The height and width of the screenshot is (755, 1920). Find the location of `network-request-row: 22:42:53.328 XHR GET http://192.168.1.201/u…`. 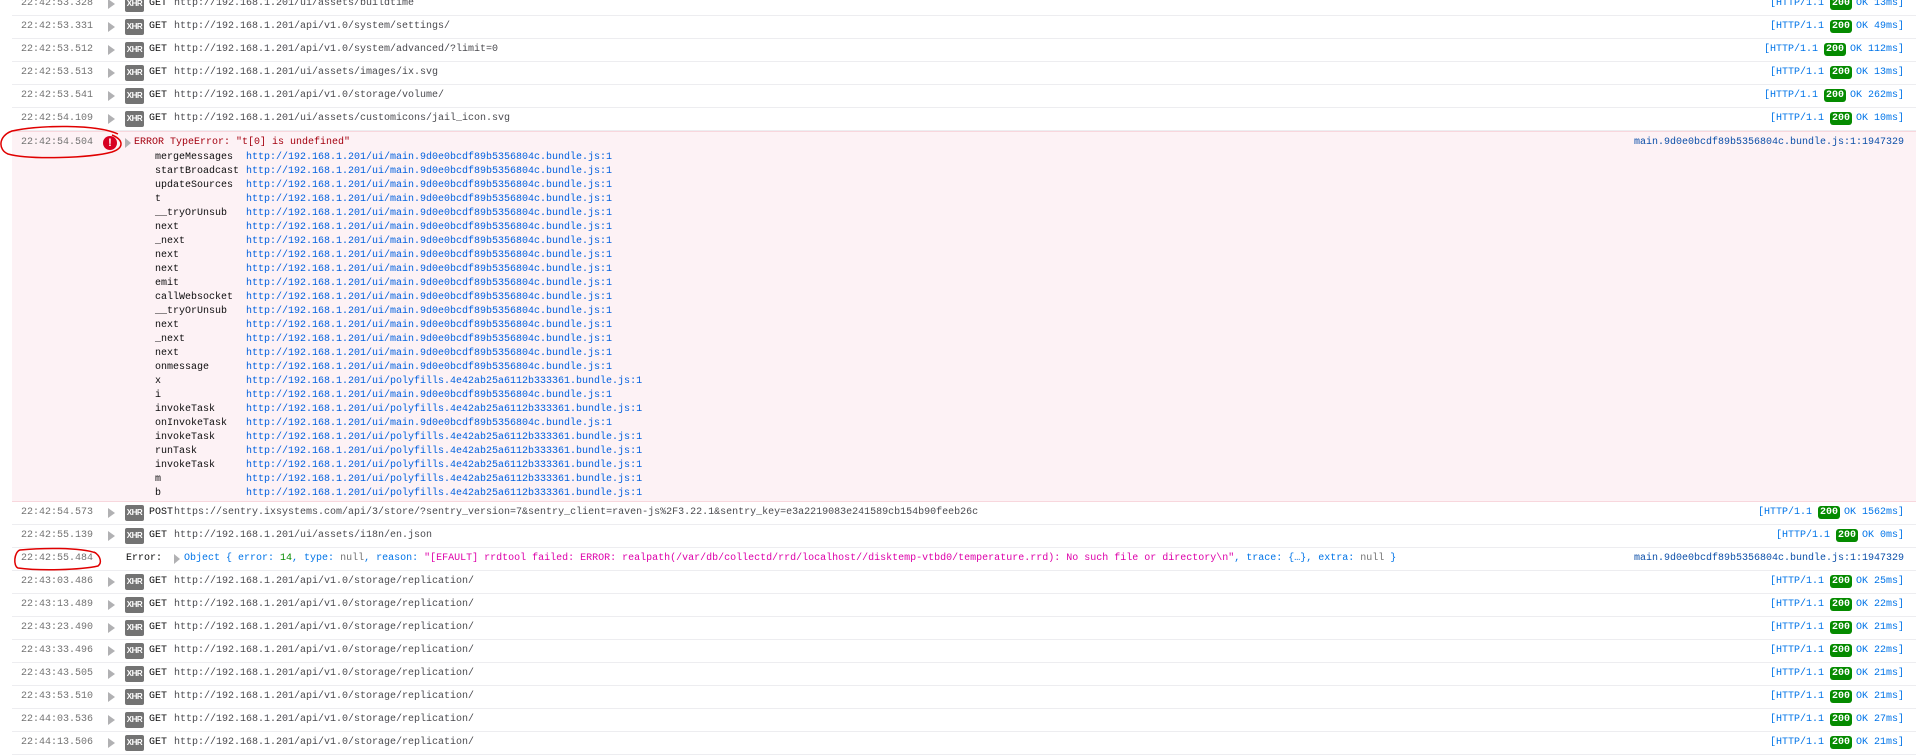

network-request-row: 22:42:53.328 XHR GET http://192.168.1.201/u… is located at coordinates (964, 8).